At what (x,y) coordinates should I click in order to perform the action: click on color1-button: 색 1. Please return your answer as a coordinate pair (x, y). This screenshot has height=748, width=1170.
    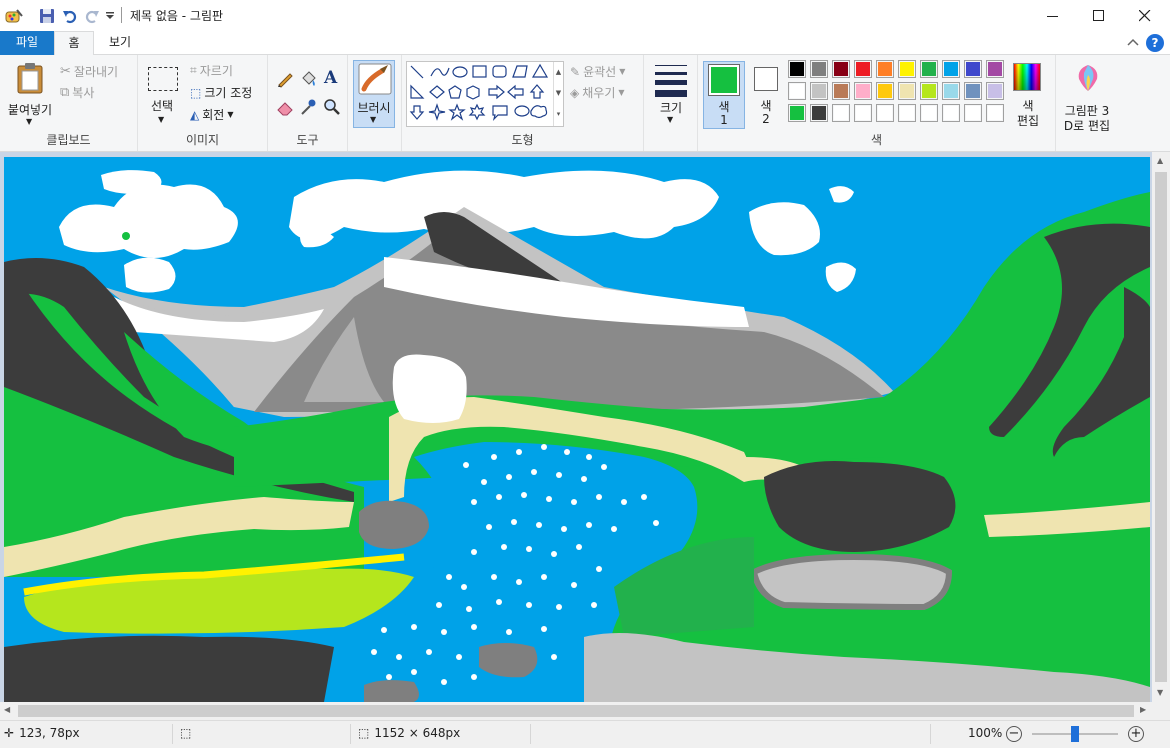
    Looking at the image, I should click on (724, 95).